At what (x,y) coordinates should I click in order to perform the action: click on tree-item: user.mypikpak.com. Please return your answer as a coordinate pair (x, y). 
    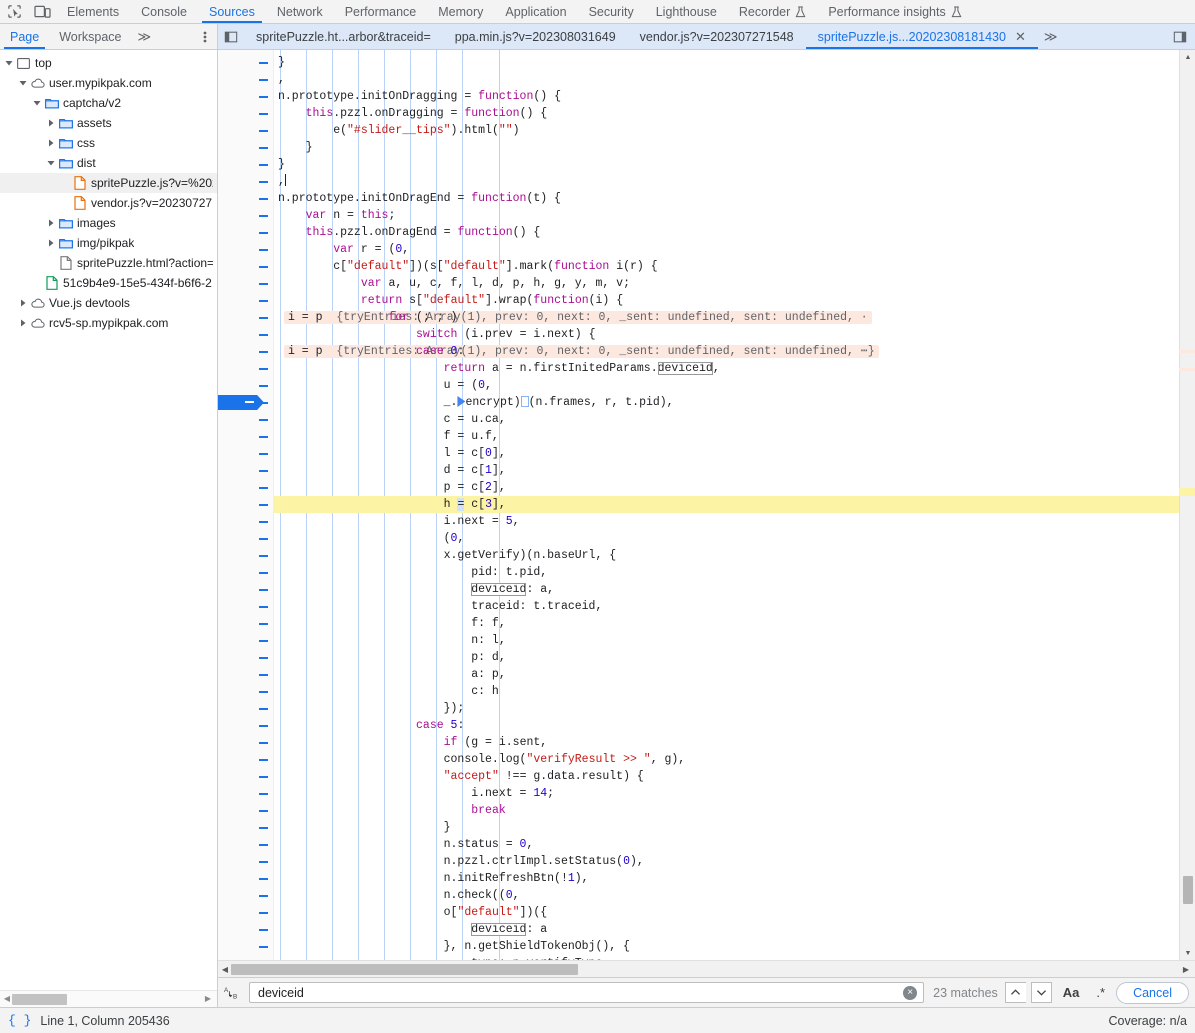
    Looking at the image, I should click on (108, 83).